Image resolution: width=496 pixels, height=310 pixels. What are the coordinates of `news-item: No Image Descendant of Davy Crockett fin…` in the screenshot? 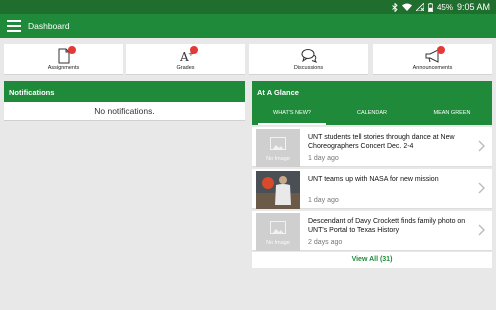 It's located at (372, 231).